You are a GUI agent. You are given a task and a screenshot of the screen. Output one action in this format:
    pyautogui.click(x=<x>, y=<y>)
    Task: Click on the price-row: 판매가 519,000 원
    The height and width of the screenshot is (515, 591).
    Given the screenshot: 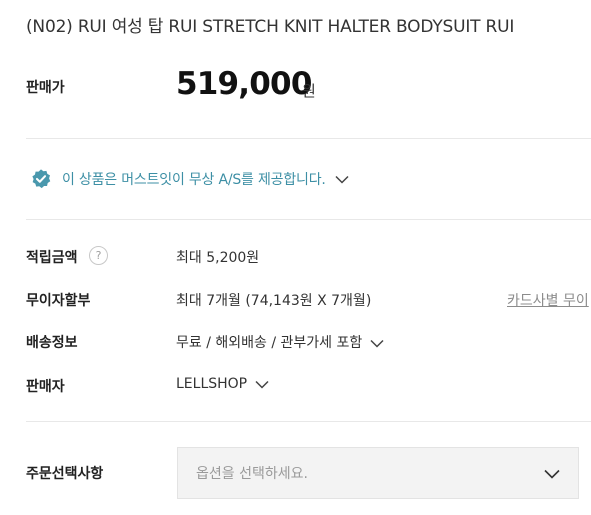 What is the action you would take?
    pyautogui.click(x=308, y=88)
    